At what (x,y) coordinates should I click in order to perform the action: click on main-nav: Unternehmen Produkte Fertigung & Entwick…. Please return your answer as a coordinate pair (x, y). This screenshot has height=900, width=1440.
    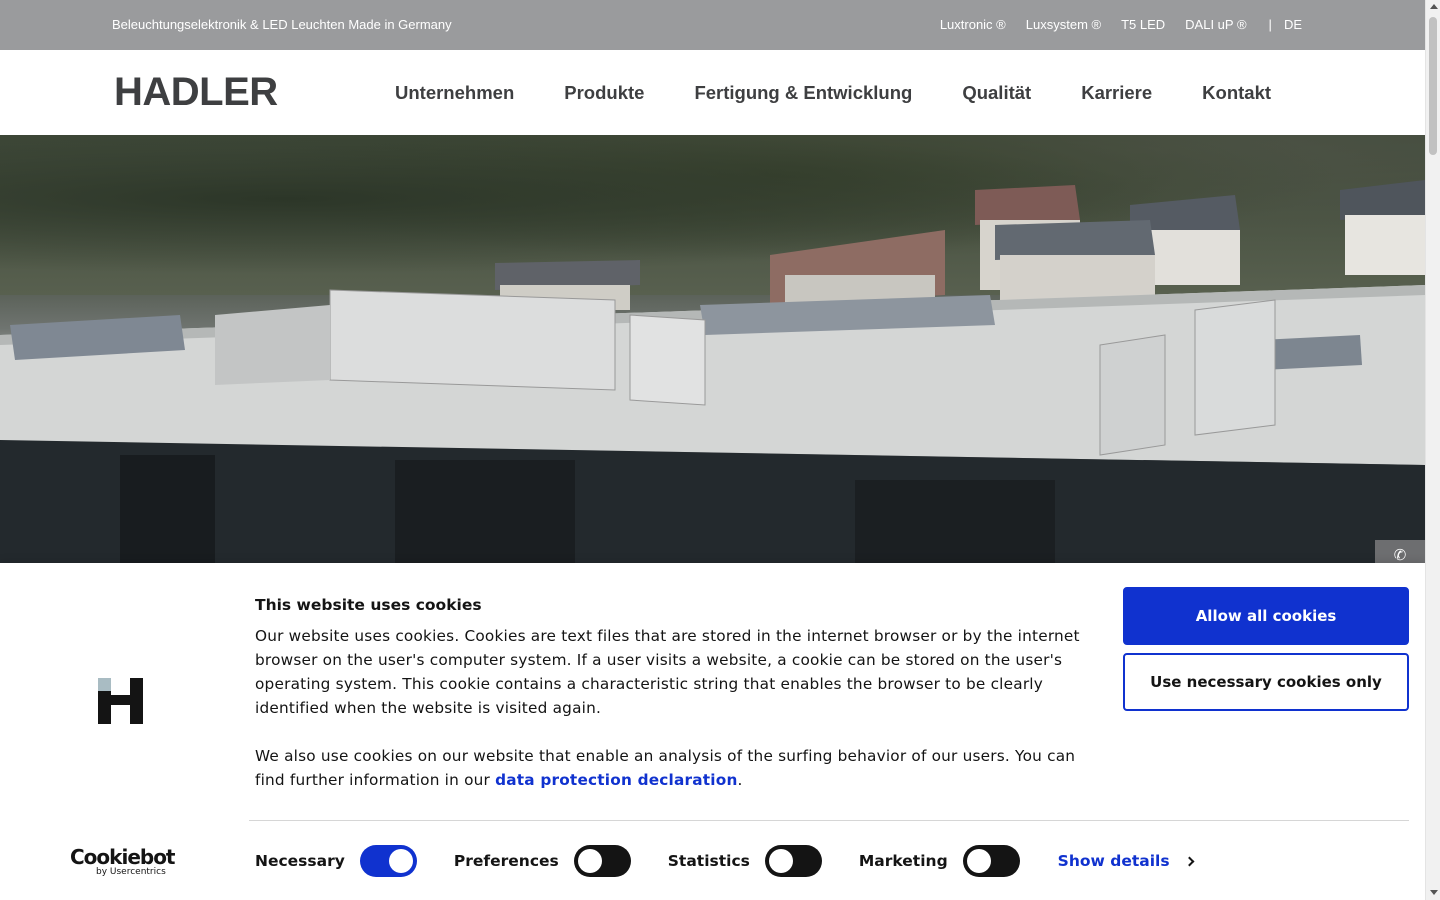
    Looking at the image, I should click on (833, 93).